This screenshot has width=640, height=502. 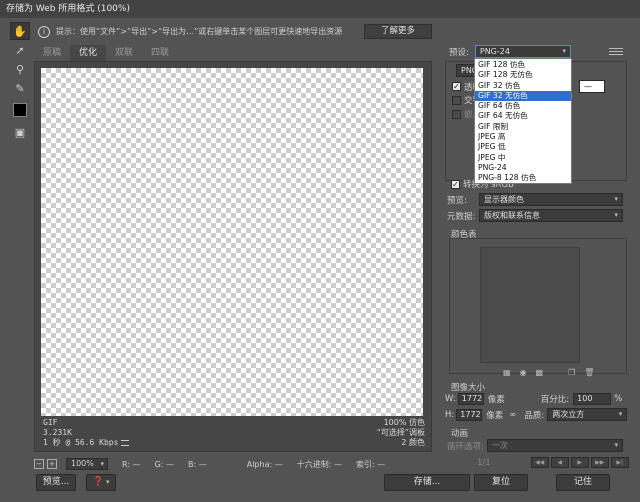 What do you see at coordinates (571, 372) in the screenshot?
I see `new-color-icon: ❐` at bounding box center [571, 372].